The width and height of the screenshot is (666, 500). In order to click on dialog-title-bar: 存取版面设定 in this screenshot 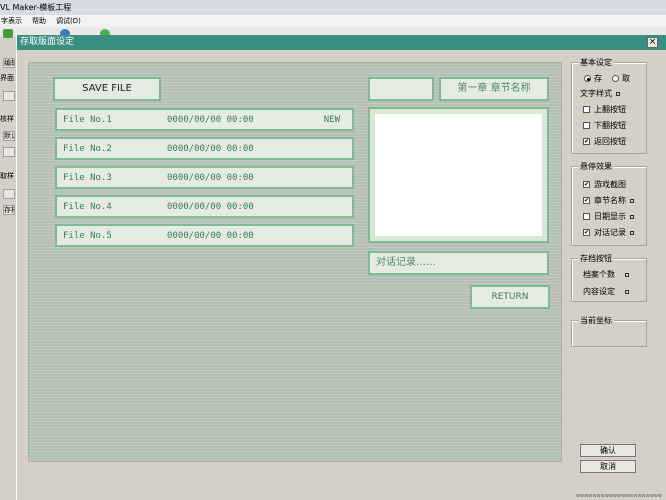, I will do `click(341, 42)`.